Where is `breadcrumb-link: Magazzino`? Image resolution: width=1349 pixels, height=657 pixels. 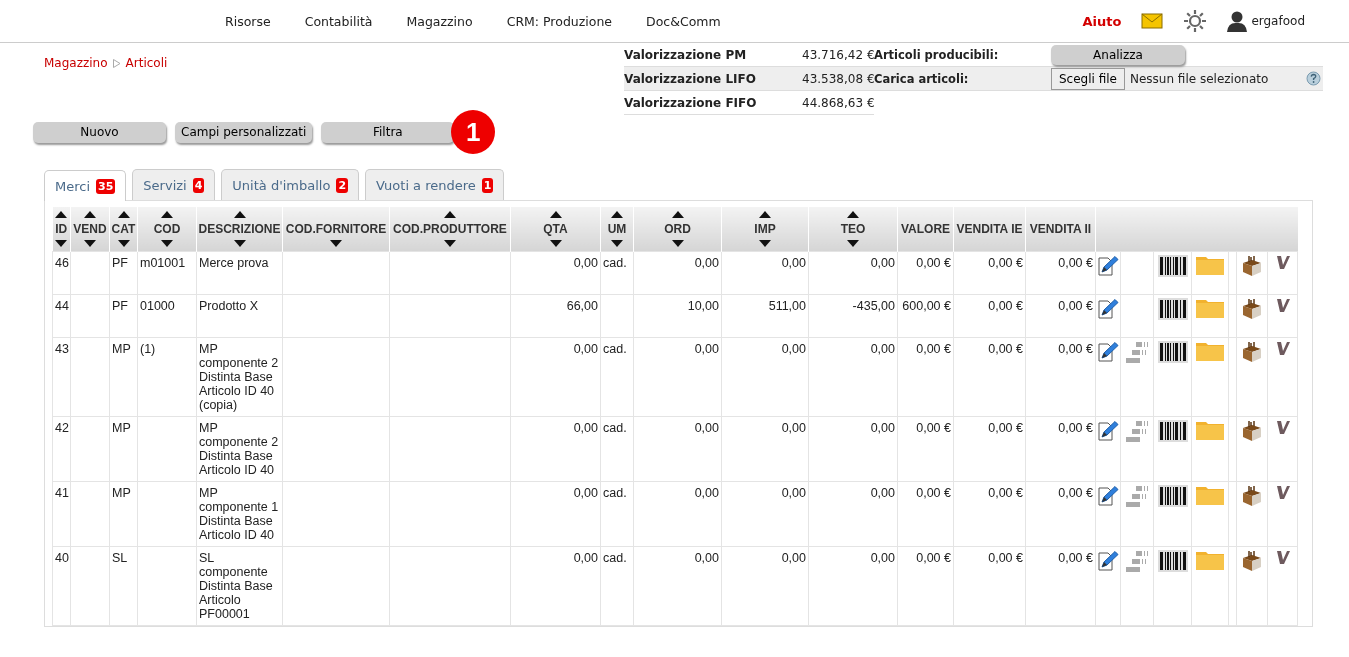
breadcrumb-link: Magazzino is located at coordinates (76, 63).